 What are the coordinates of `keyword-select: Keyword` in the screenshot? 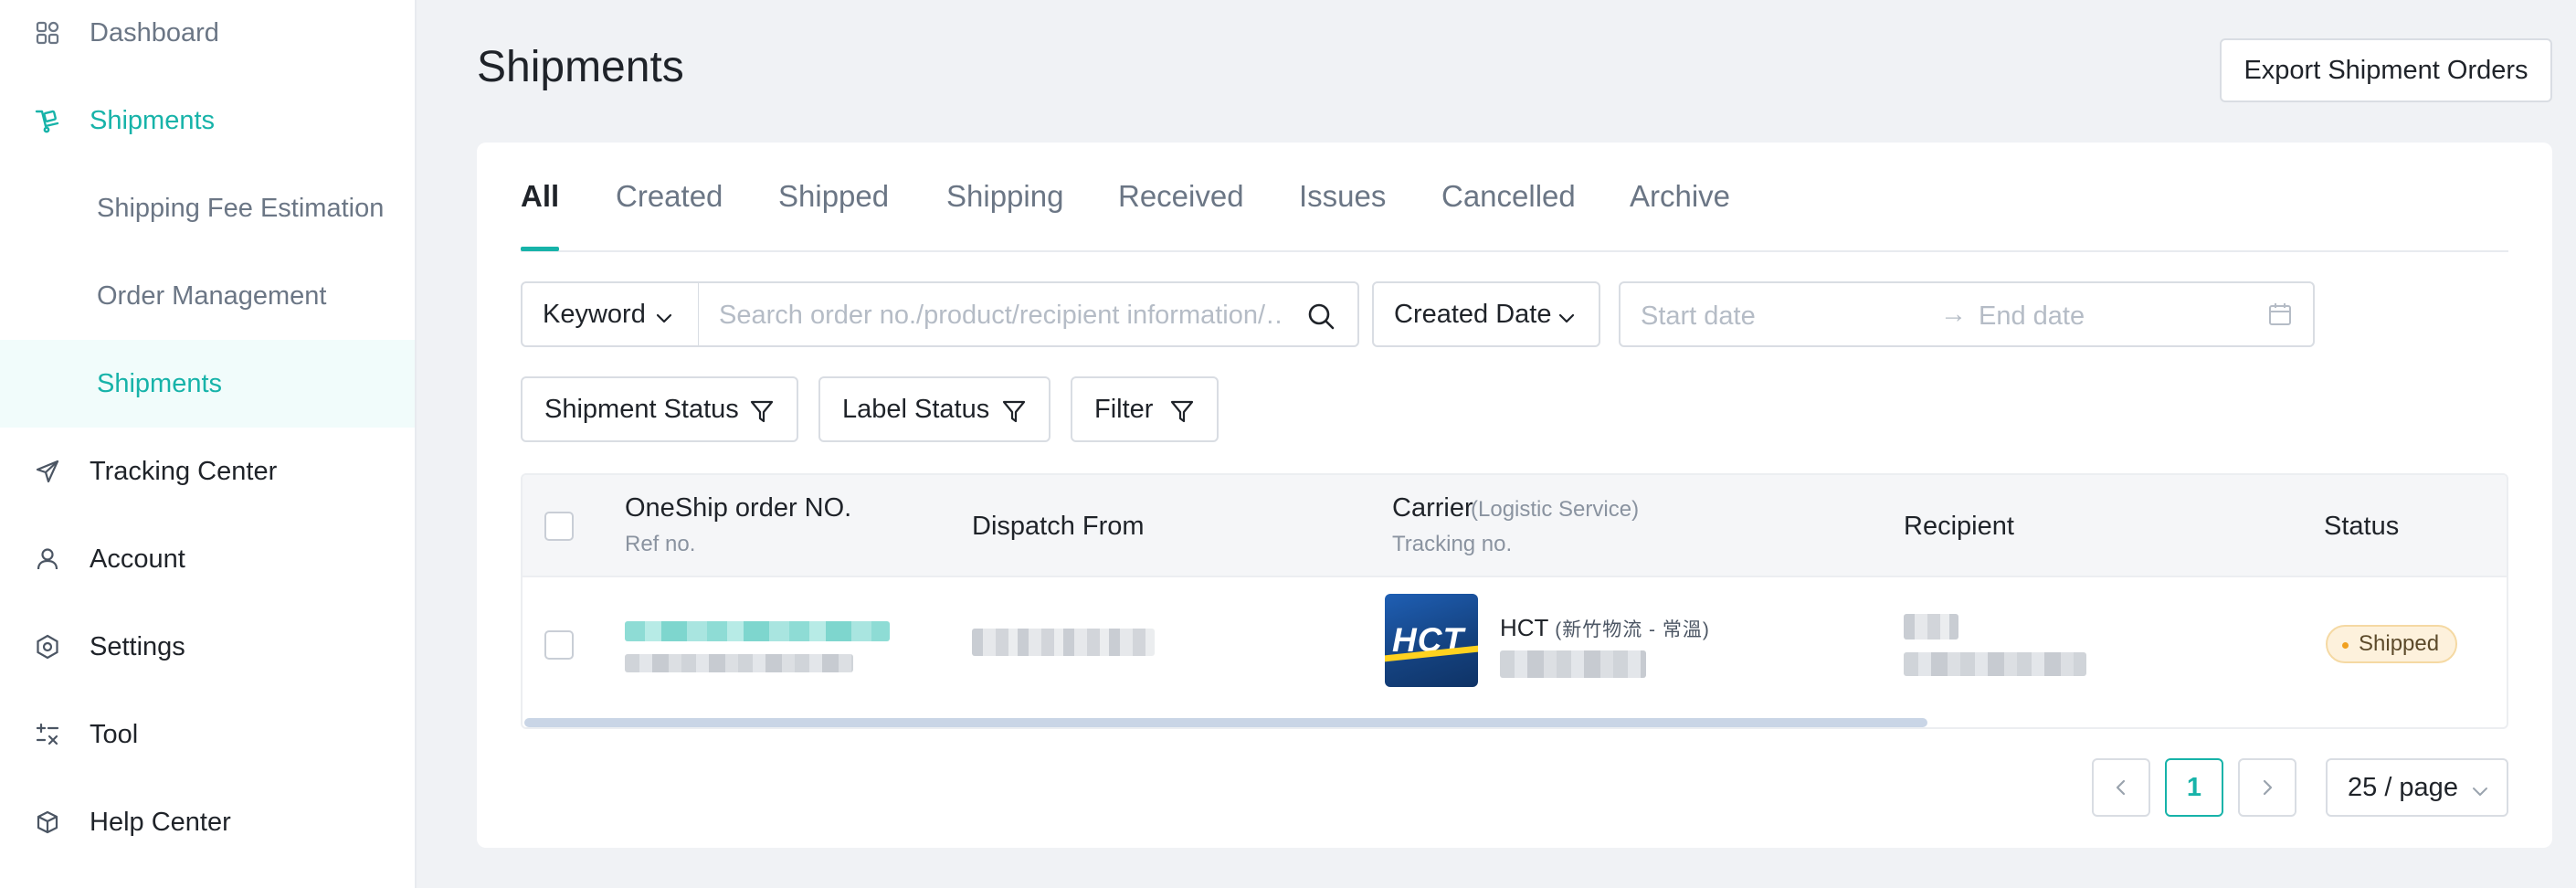 It's located at (610, 314).